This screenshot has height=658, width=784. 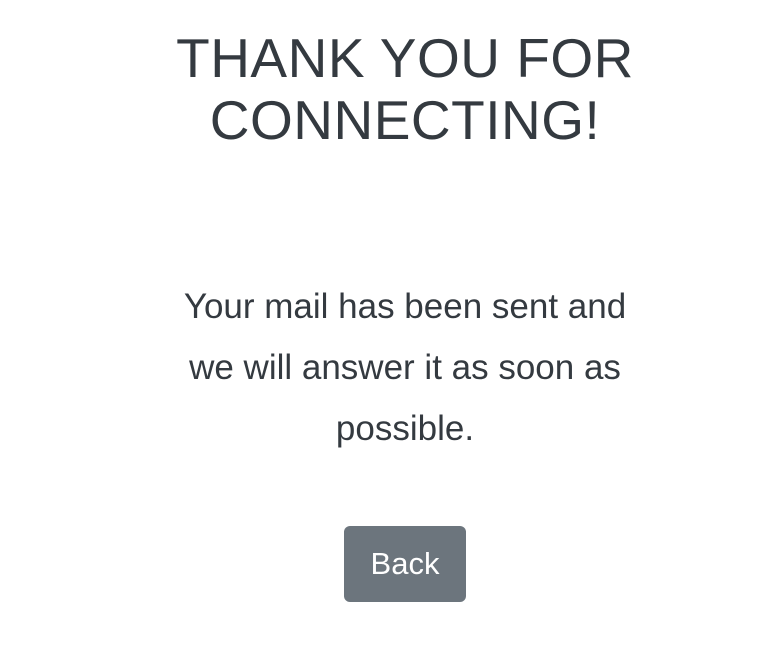 I want to click on message-line-2: we will answer it as soon as, so click(x=405, y=367).